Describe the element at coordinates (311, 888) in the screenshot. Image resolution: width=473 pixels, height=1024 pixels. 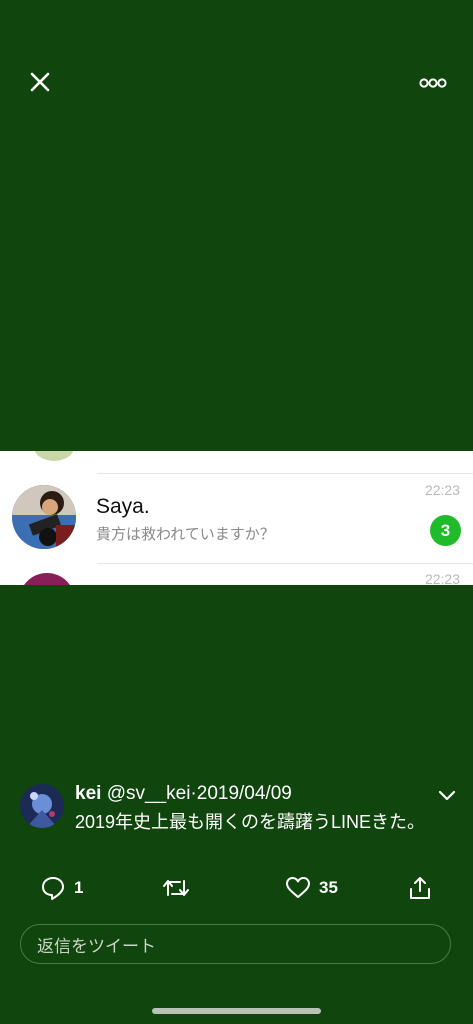
I see `like-button: 35` at that location.